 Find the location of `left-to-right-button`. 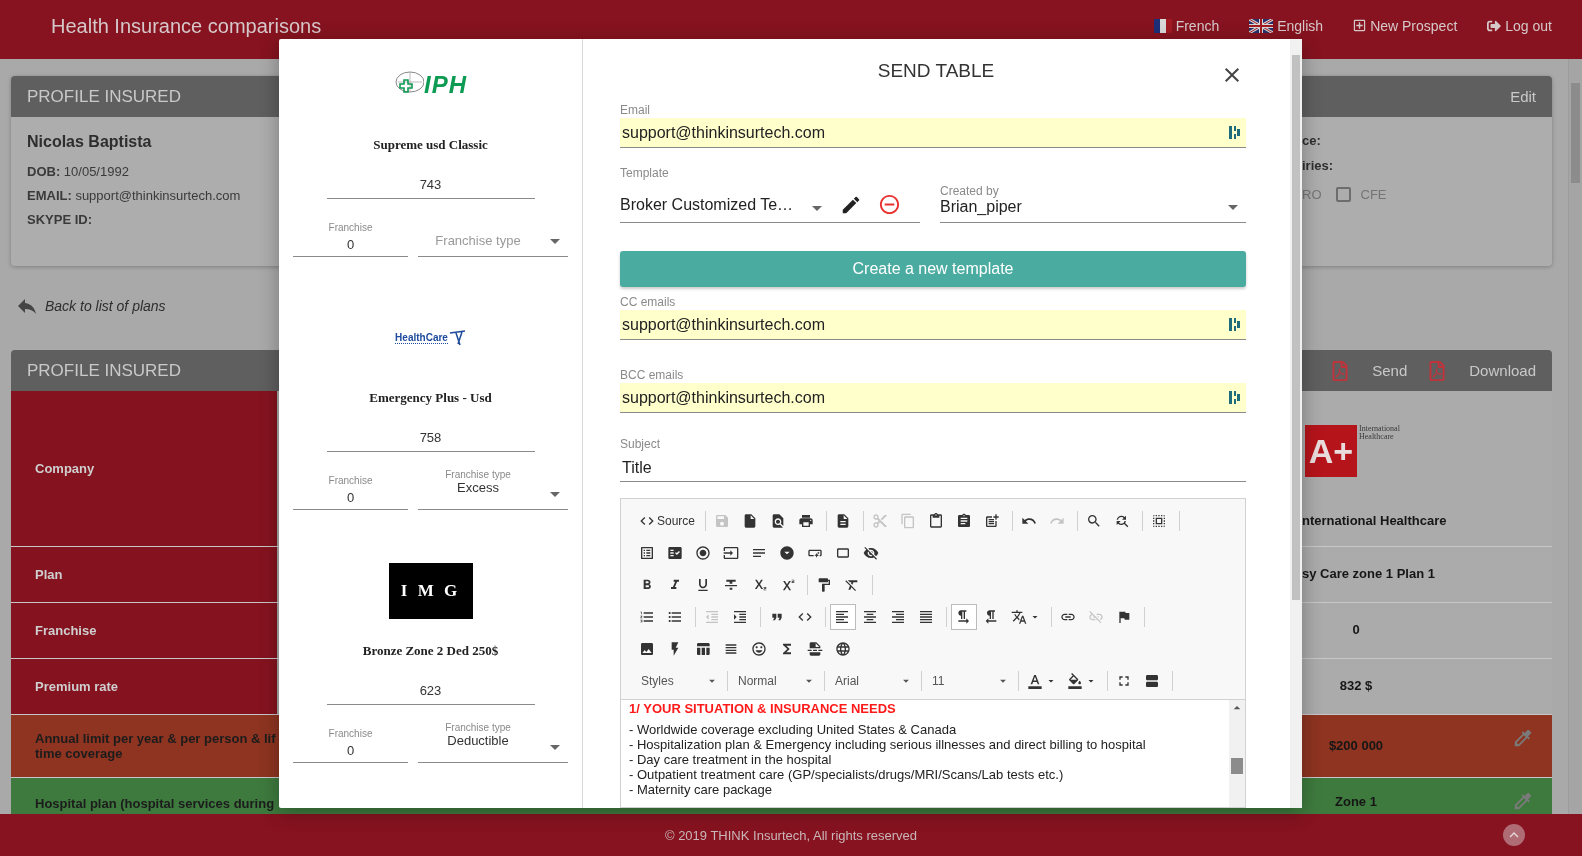

left-to-right-button is located at coordinates (964, 617).